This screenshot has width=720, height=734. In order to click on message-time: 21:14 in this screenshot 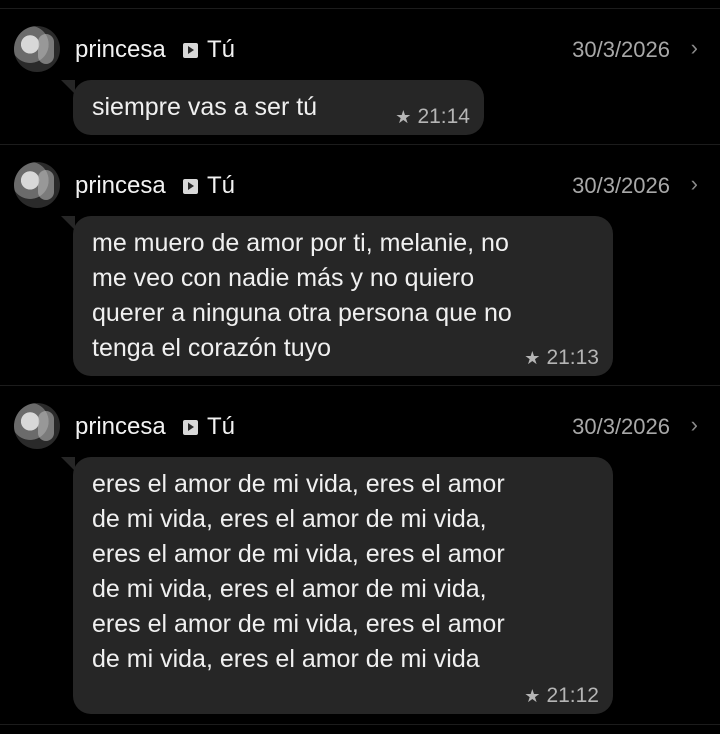, I will do `click(443, 116)`.